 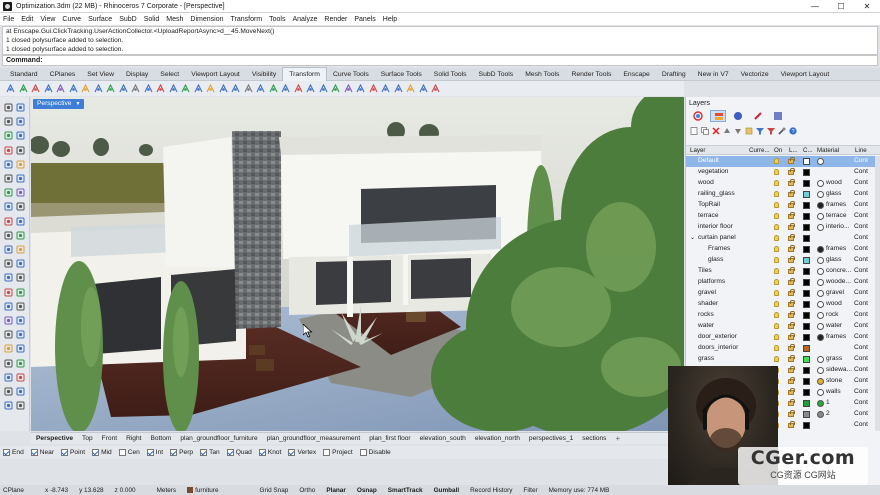 What do you see at coordinates (738, 116) in the screenshot?
I see `materials-tab-icon` at bounding box center [738, 116].